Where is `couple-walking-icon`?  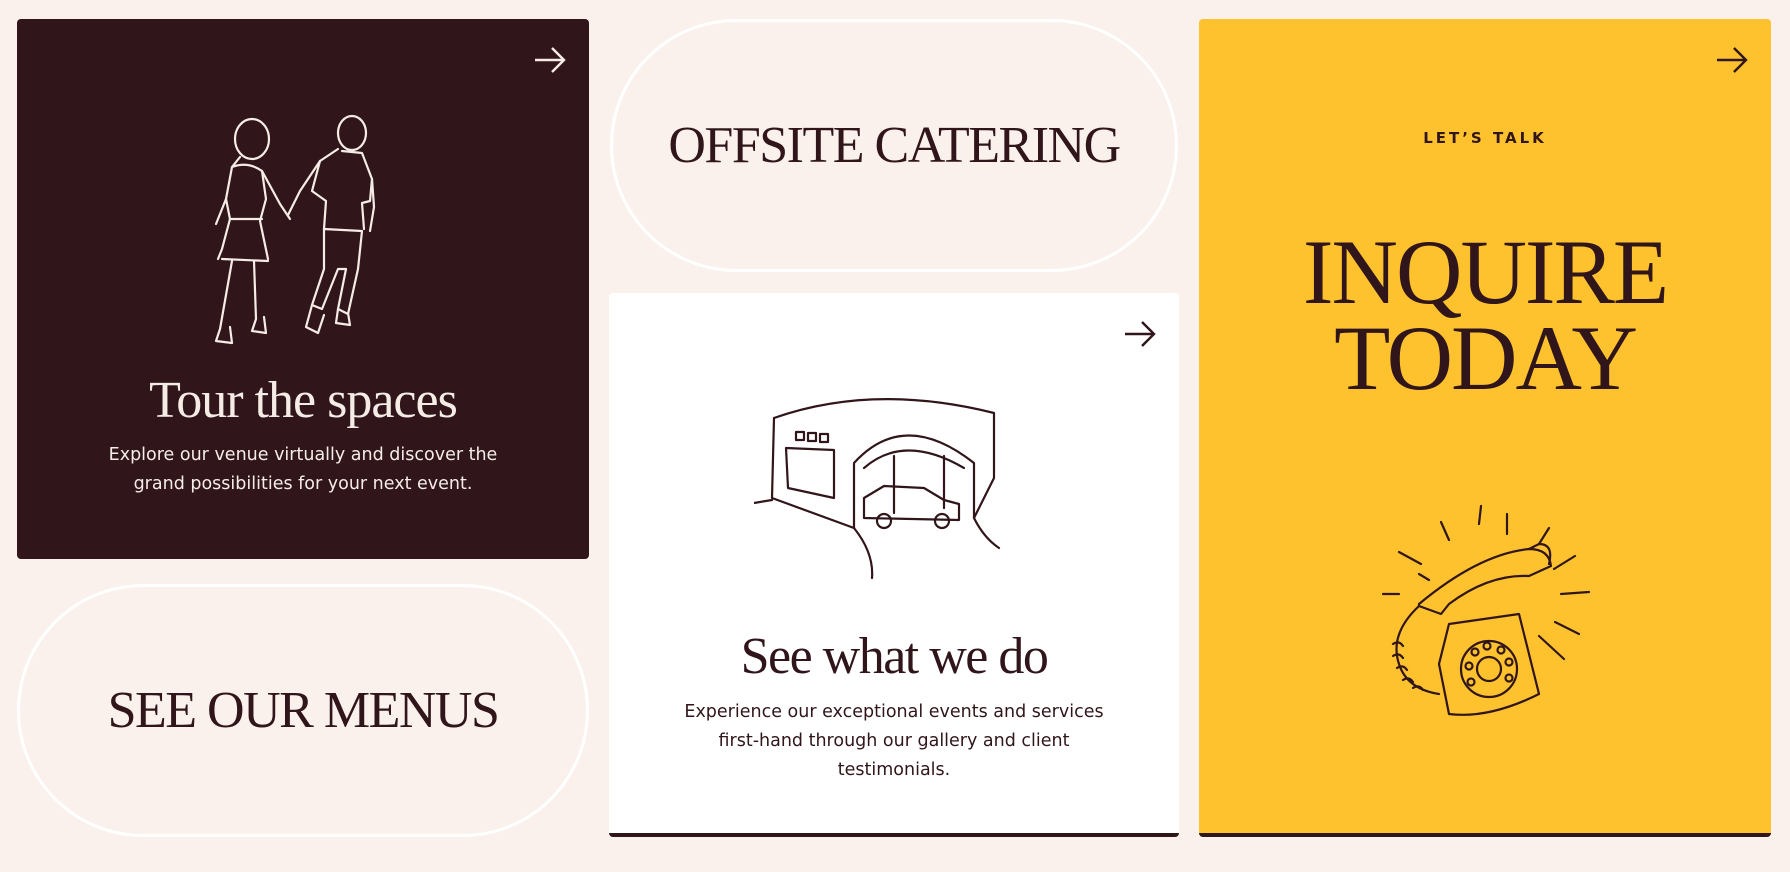 couple-walking-icon is located at coordinates (295, 229).